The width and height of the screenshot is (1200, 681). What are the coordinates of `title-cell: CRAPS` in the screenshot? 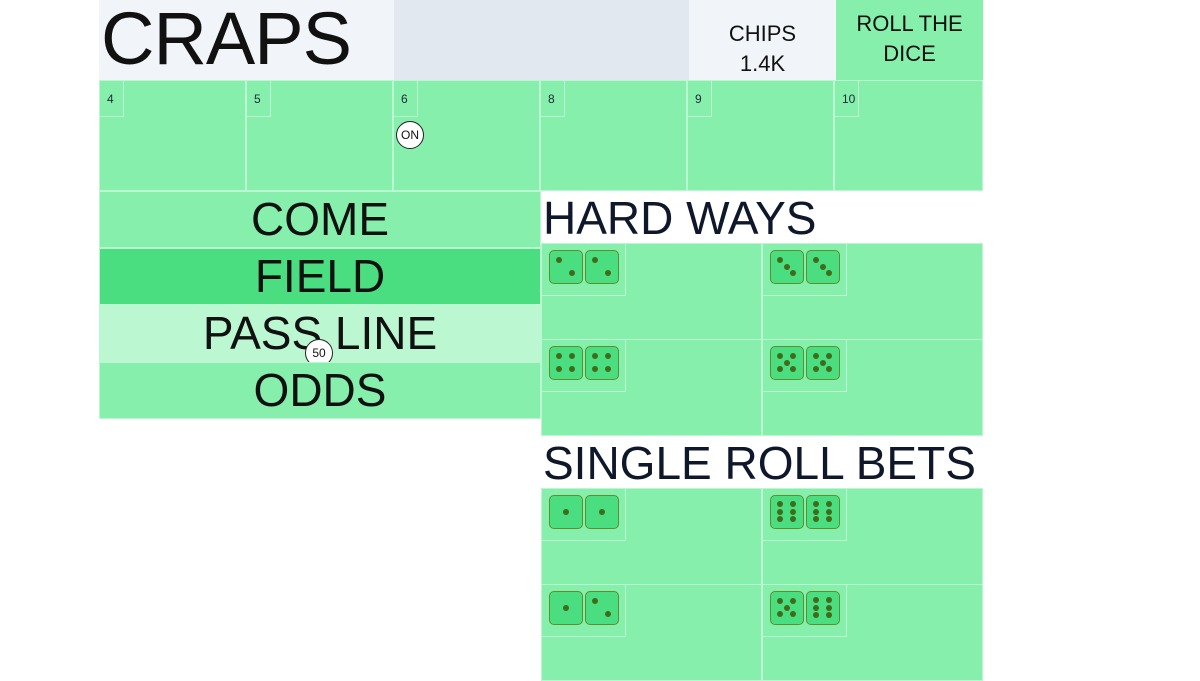 It's located at (246, 40).